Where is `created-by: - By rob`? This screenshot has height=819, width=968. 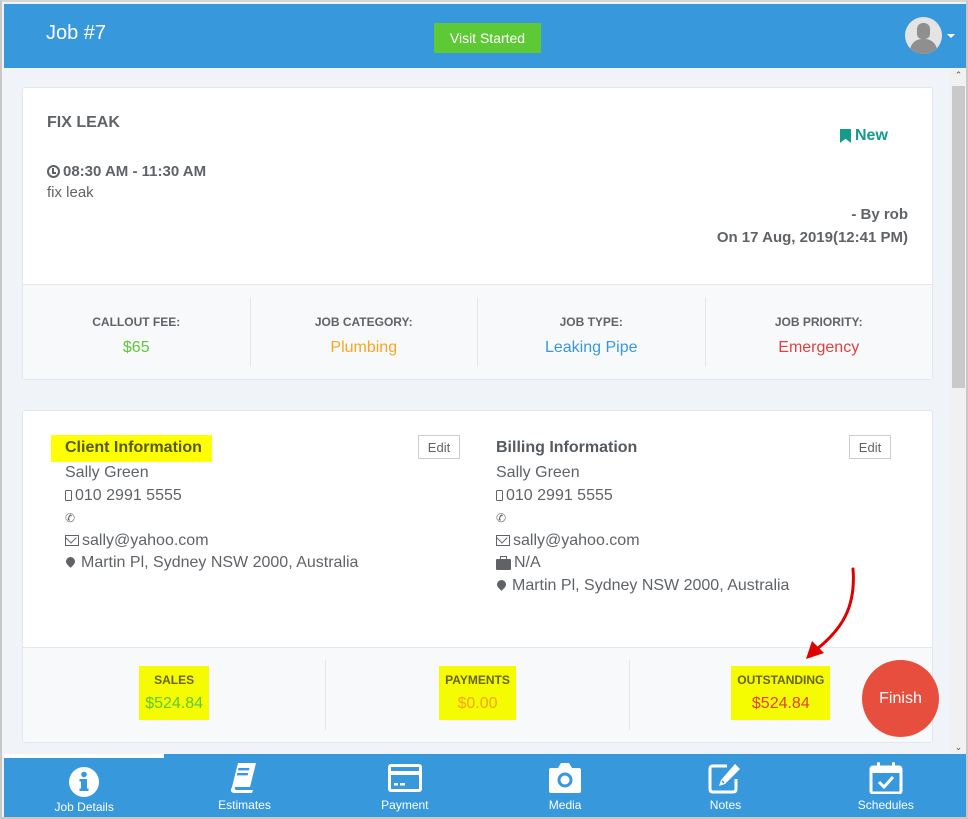
created-by: - By rob is located at coordinates (879, 214).